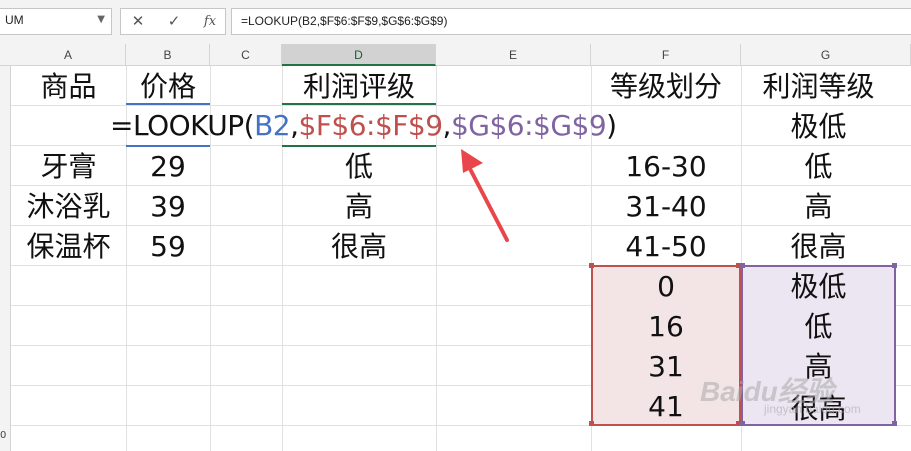 This screenshot has width=911, height=451. What do you see at coordinates (666, 327) in the screenshot?
I see `cell-f7: 16` at bounding box center [666, 327].